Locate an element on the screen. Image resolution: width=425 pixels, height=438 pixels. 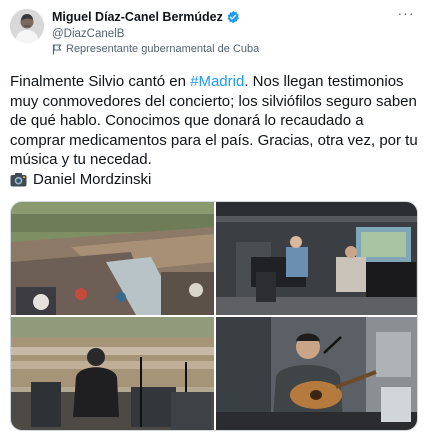
photo-credit: Daniel Mordzinski is located at coordinates (92, 179).